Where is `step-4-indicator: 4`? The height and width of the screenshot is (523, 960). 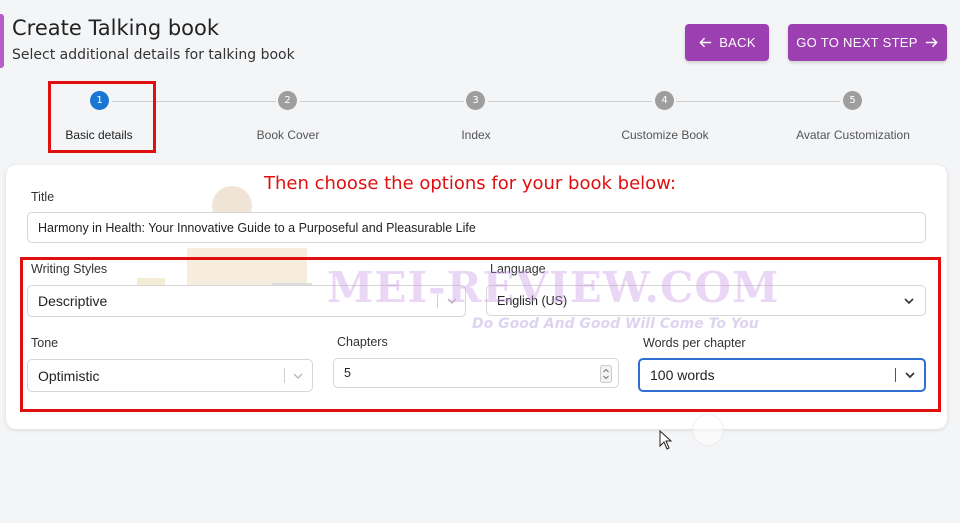
step-4-indicator: 4 is located at coordinates (664, 100).